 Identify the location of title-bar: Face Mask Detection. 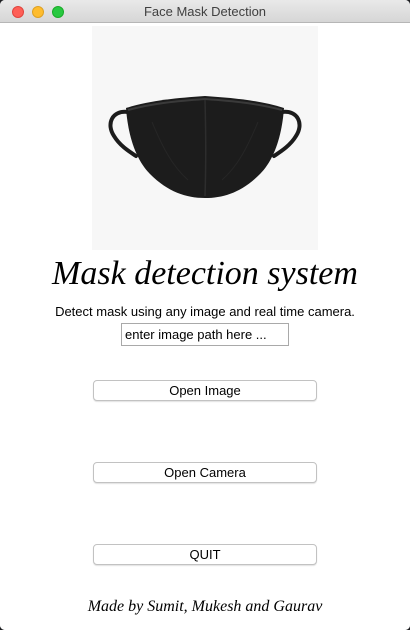
(205, 11).